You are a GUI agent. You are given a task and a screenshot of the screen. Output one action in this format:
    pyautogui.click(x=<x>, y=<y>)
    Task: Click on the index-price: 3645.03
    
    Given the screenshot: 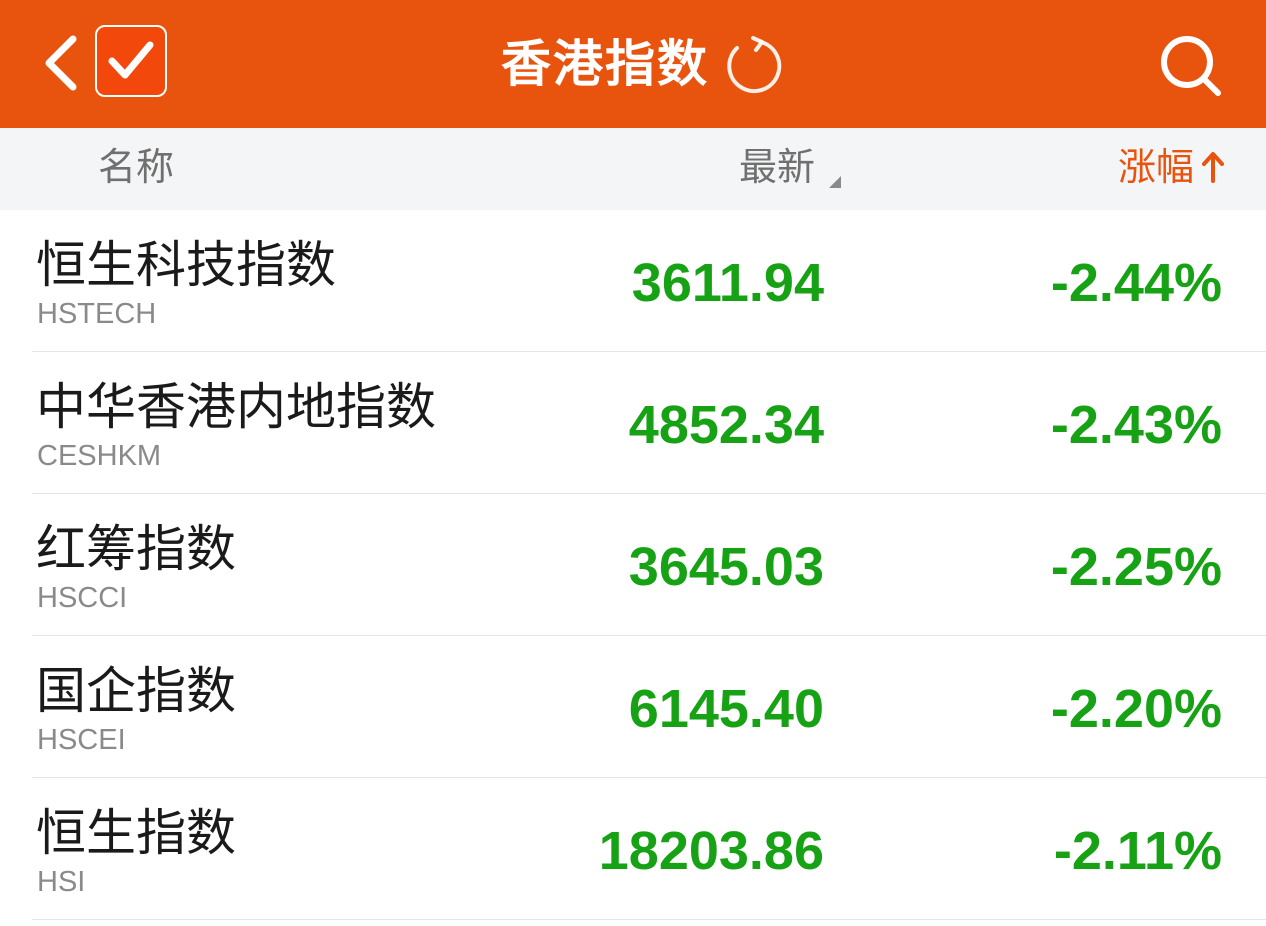 What is the action you would take?
    pyautogui.click(x=726, y=567)
    